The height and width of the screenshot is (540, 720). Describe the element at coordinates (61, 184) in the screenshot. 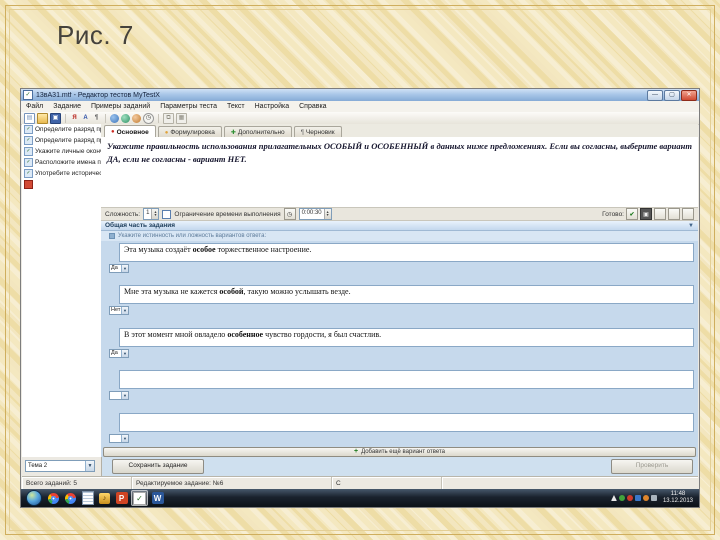

I see `task-list-item-current` at that location.